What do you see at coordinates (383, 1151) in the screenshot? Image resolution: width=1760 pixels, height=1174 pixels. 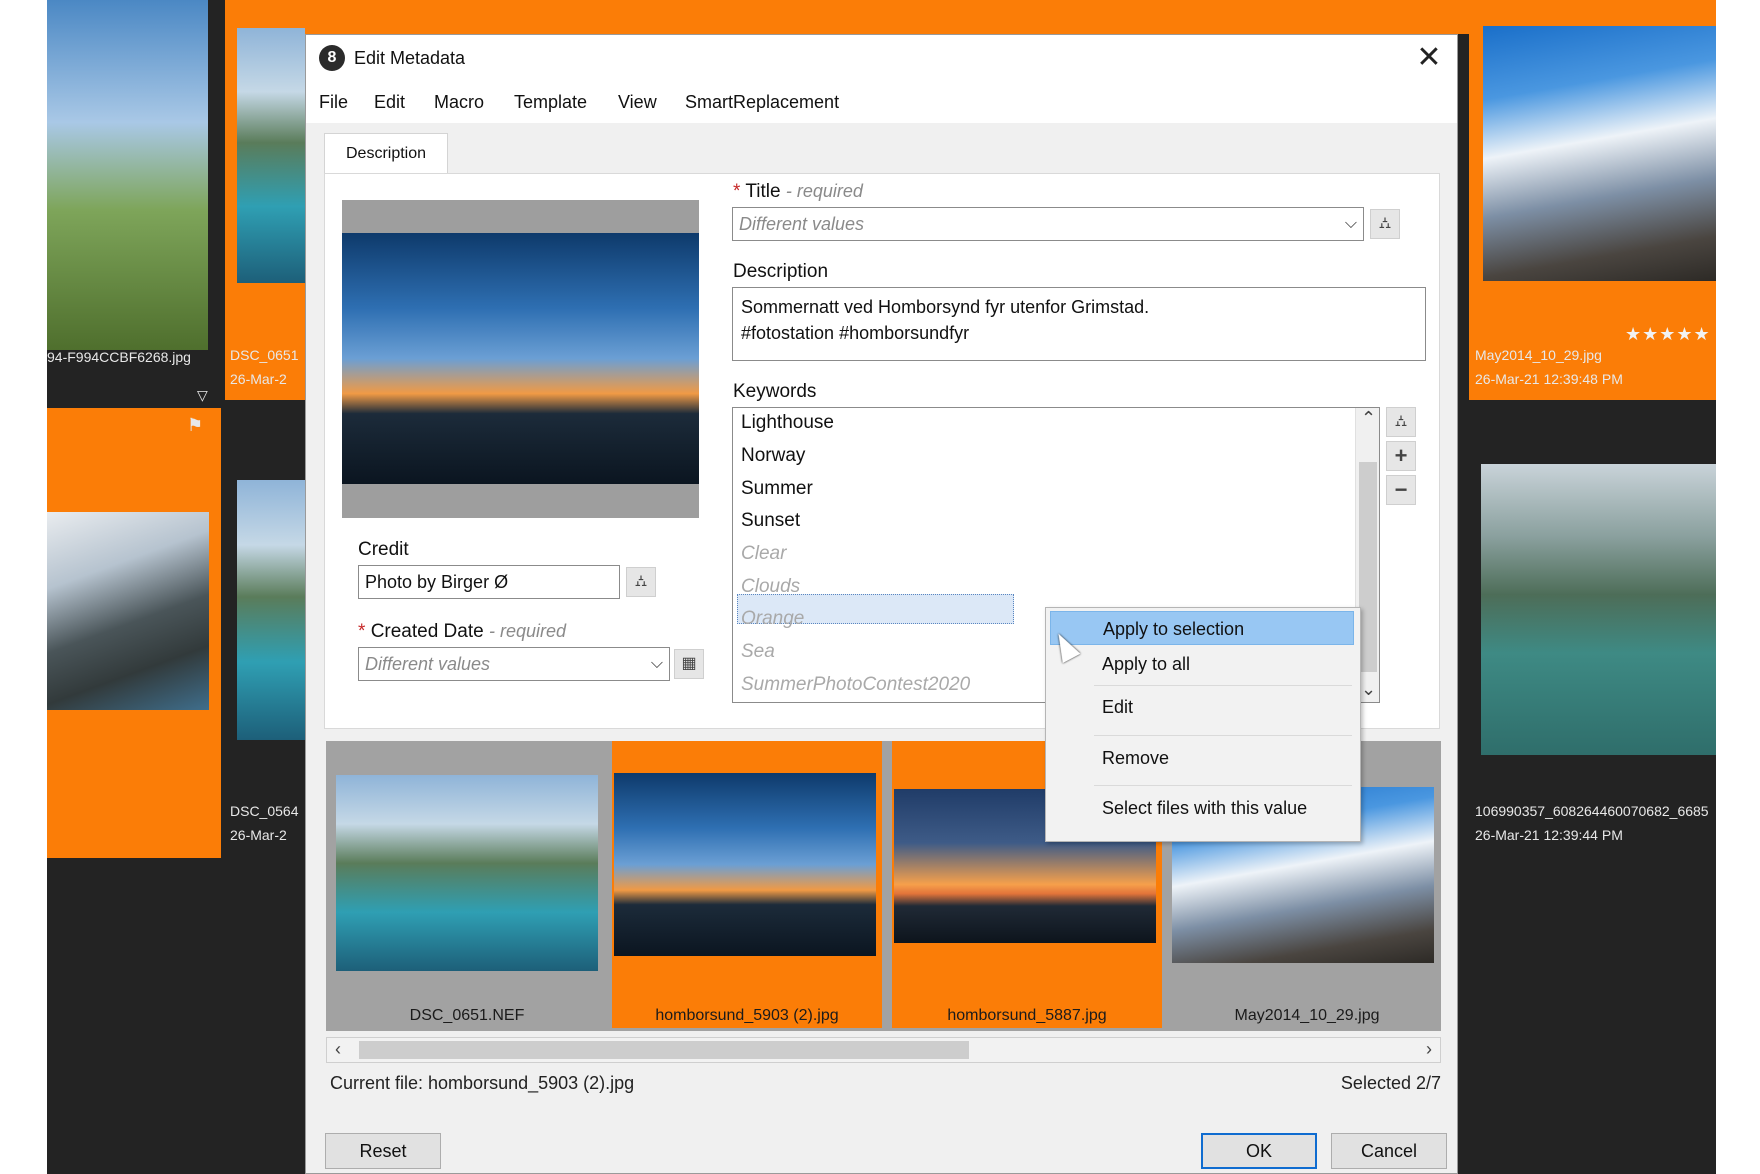 I see `reset-button: Reset` at bounding box center [383, 1151].